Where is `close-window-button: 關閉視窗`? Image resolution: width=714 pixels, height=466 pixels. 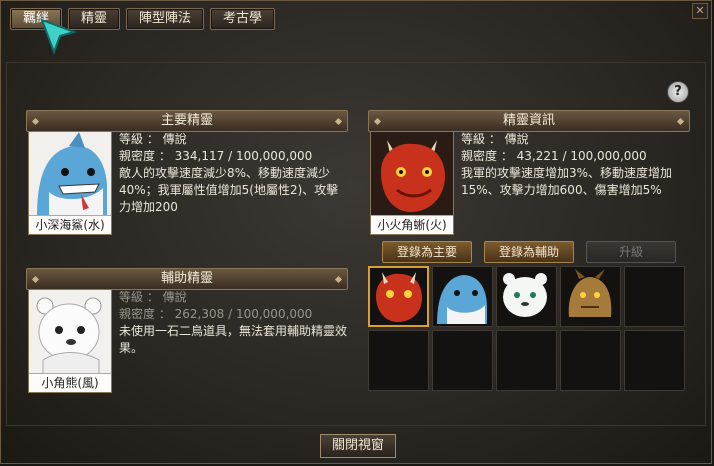
close-window-button: 關閉視窗 is located at coordinates (358, 446).